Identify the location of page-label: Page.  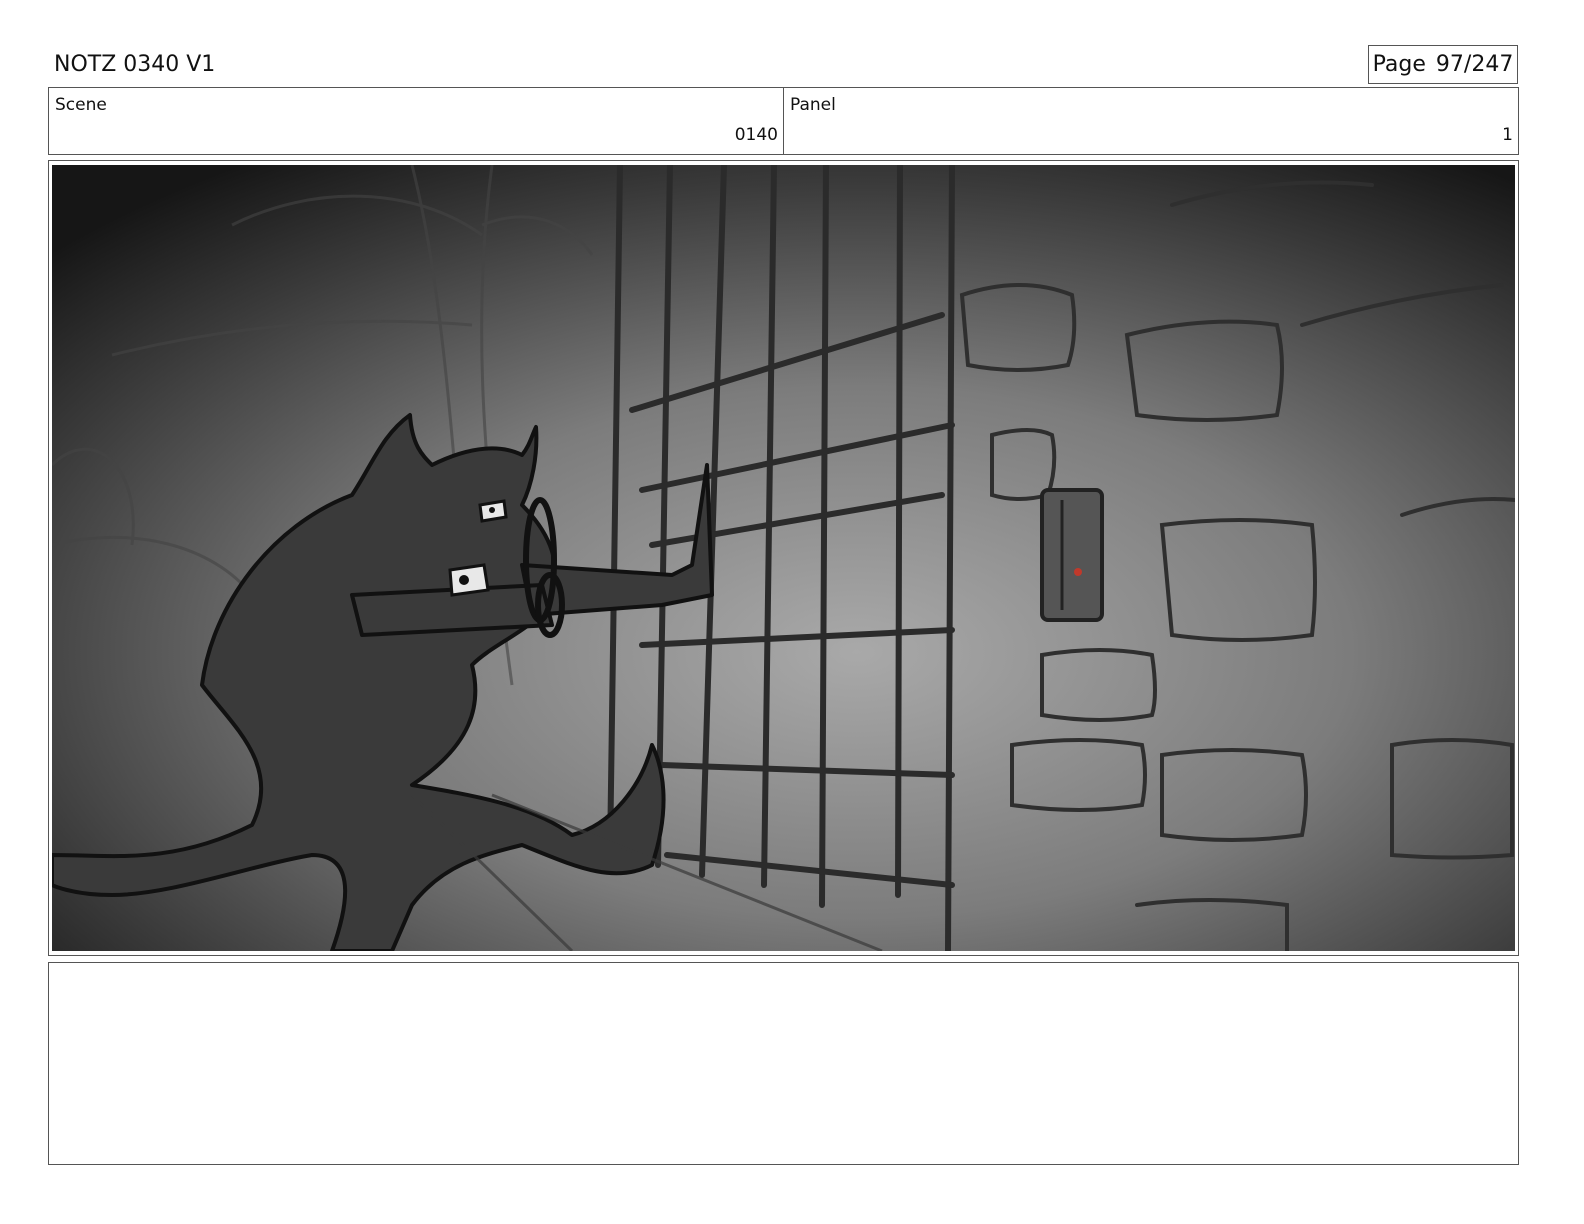
(1399, 64).